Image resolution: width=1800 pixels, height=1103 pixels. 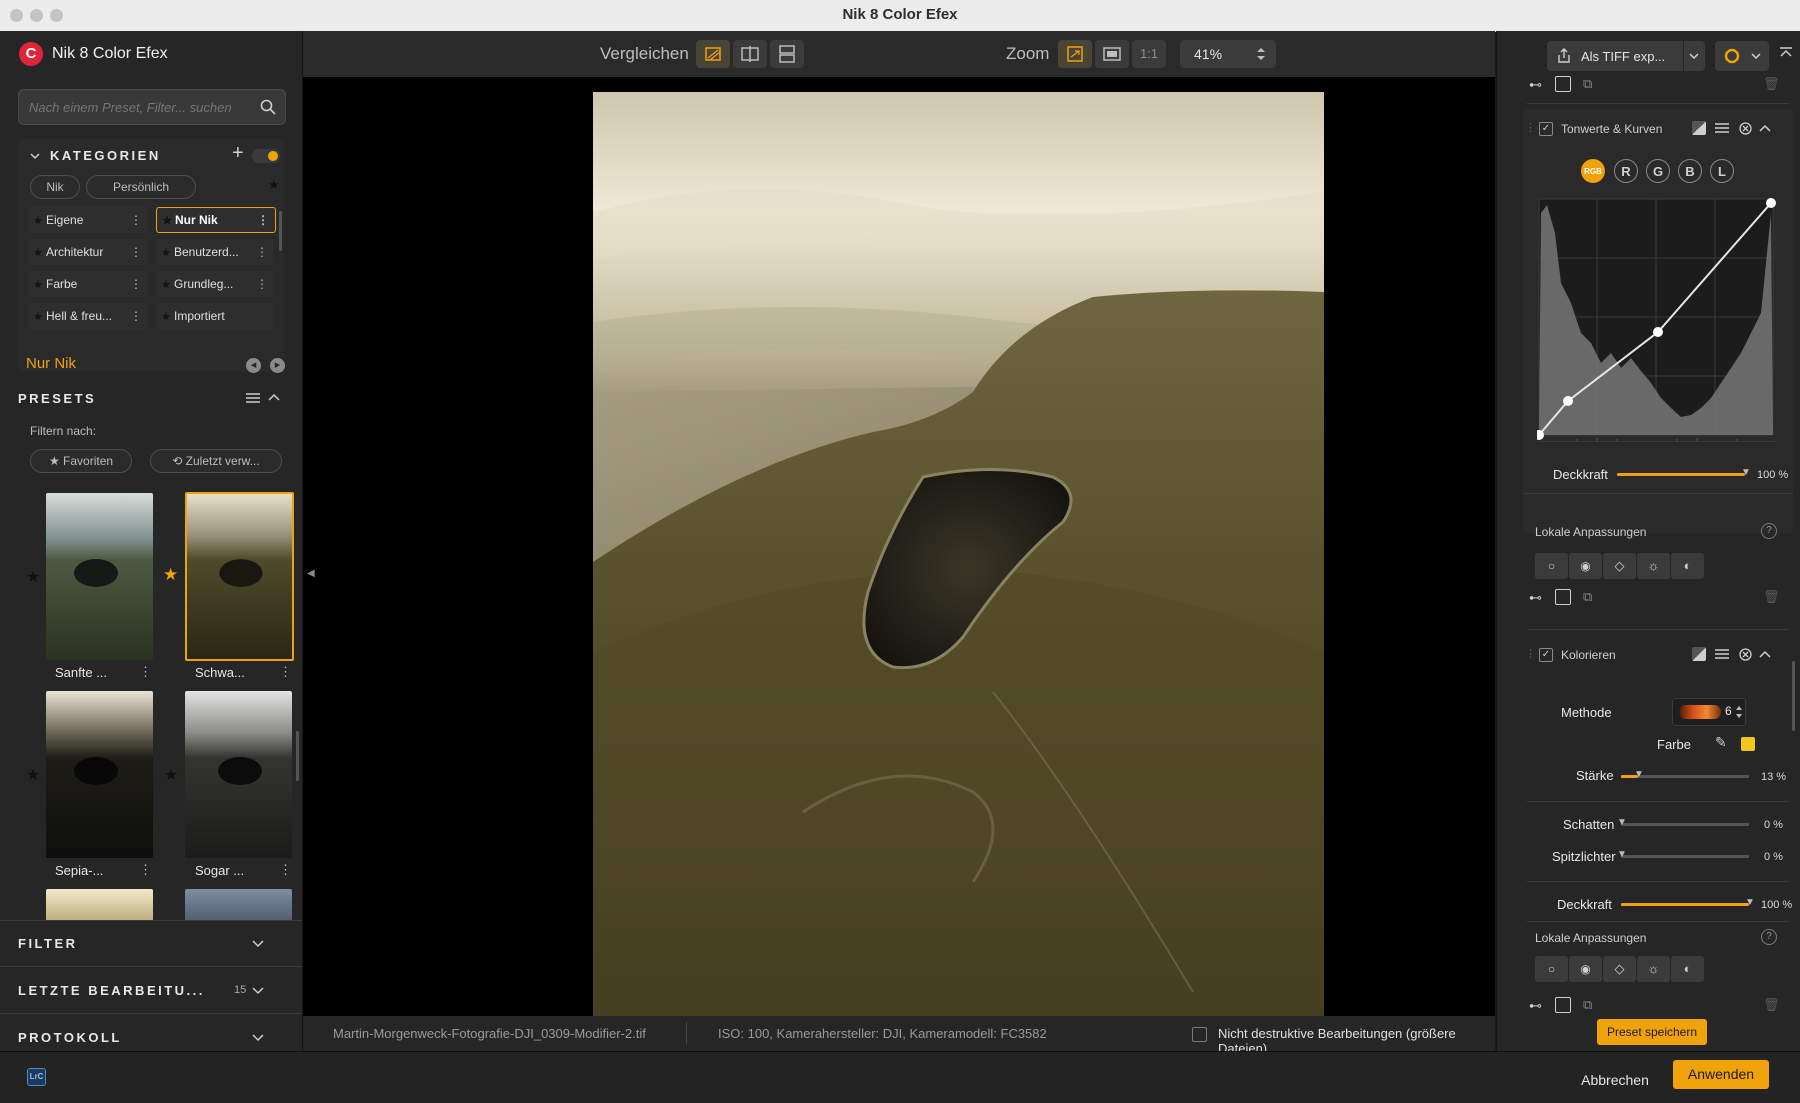 I want to click on channel-r-button: R, so click(x=1626, y=171).